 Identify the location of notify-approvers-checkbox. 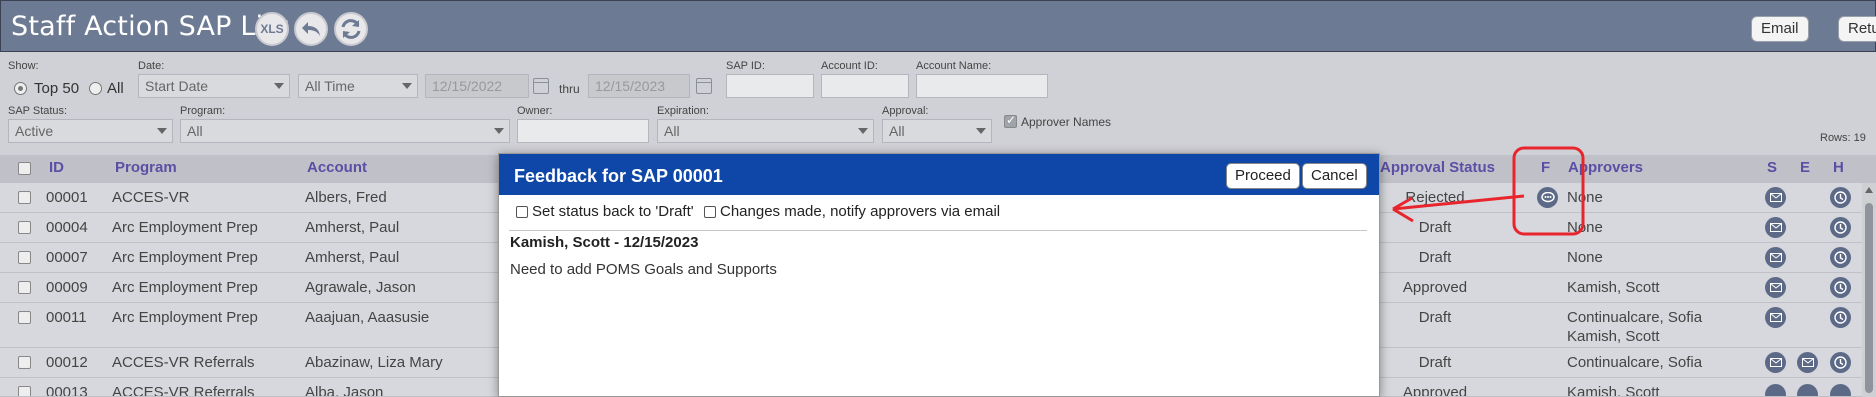
(710, 212).